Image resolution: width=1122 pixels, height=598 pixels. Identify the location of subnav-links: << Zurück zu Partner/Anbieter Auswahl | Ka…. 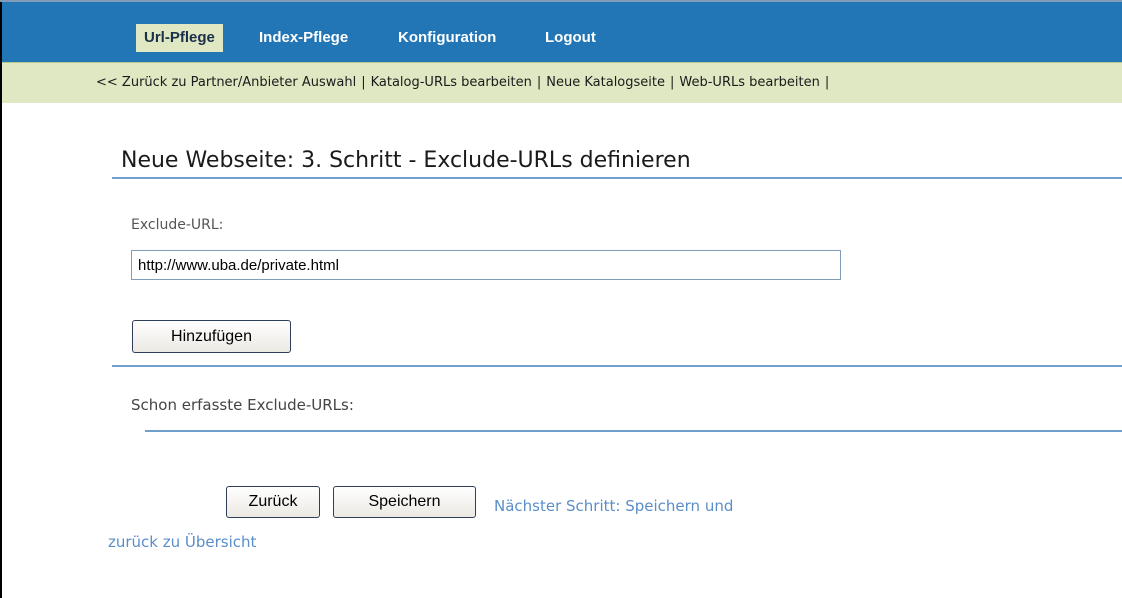
(465, 82).